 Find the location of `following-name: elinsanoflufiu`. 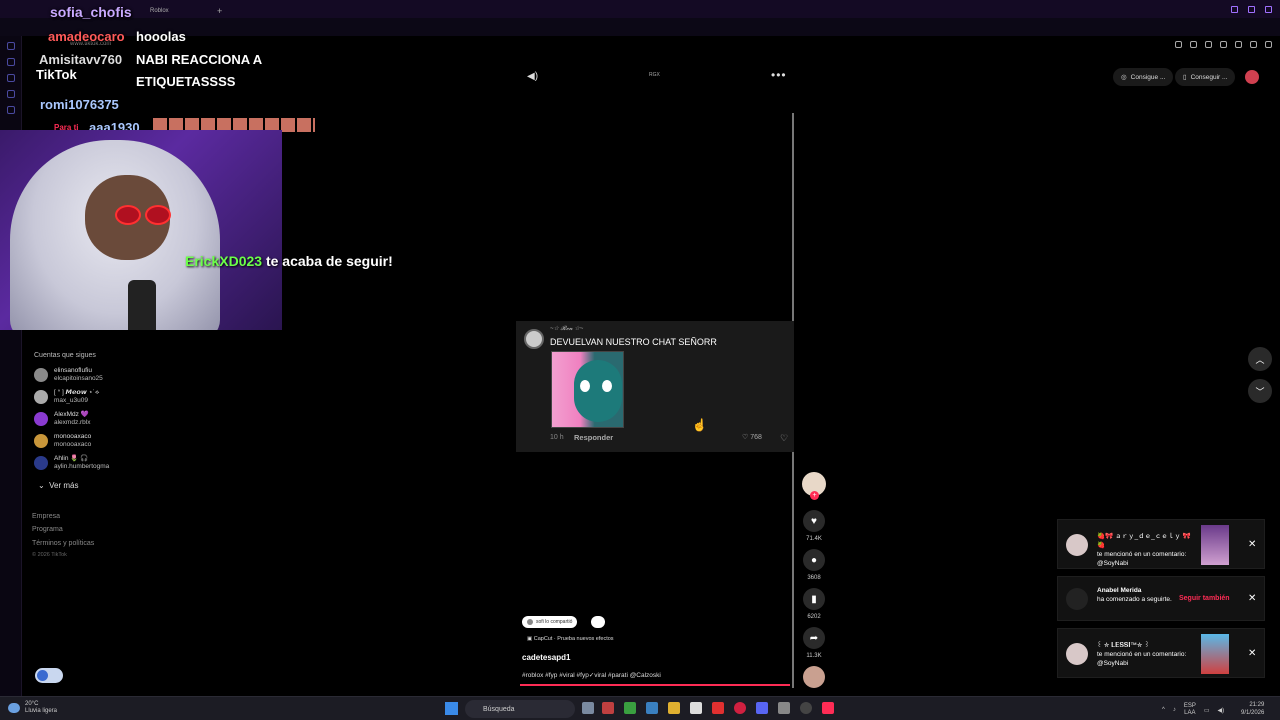

following-name: elinsanoflufiu is located at coordinates (73, 370).